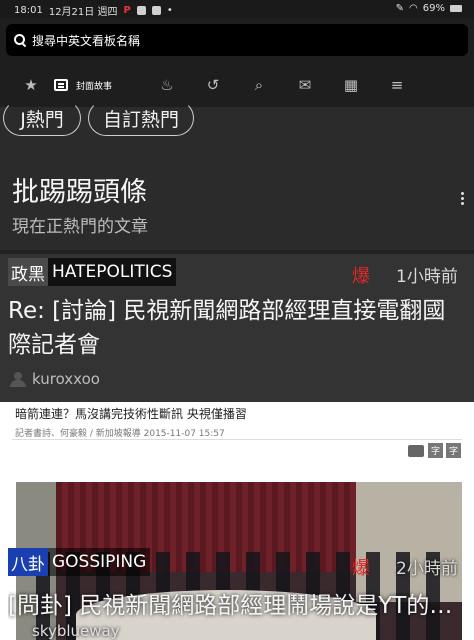  Describe the element at coordinates (427, 569) in the screenshot. I see `post-time: 2小時前` at that location.